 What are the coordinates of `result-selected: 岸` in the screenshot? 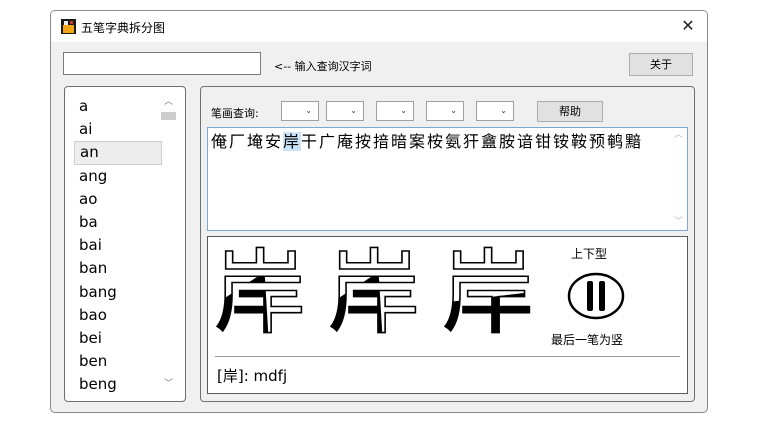 It's located at (292, 141).